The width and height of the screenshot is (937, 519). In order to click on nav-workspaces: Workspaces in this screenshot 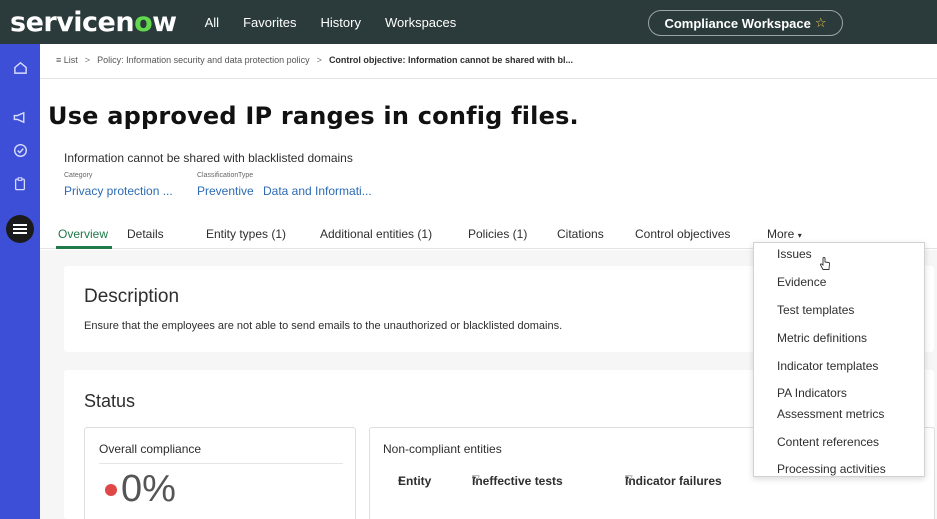, I will do `click(420, 22)`.